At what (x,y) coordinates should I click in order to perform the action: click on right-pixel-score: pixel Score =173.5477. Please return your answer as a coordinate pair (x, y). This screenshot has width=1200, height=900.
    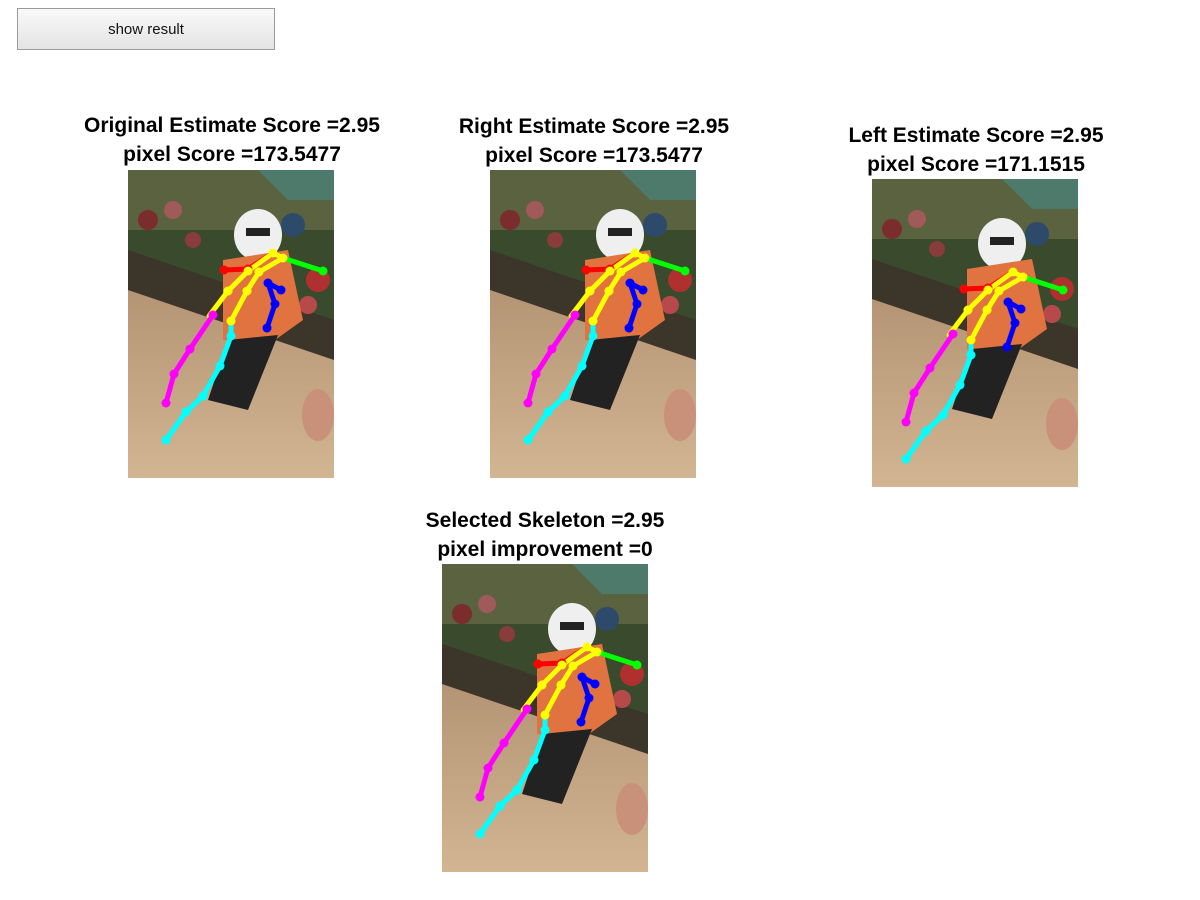
    Looking at the image, I should click on (594, 155).